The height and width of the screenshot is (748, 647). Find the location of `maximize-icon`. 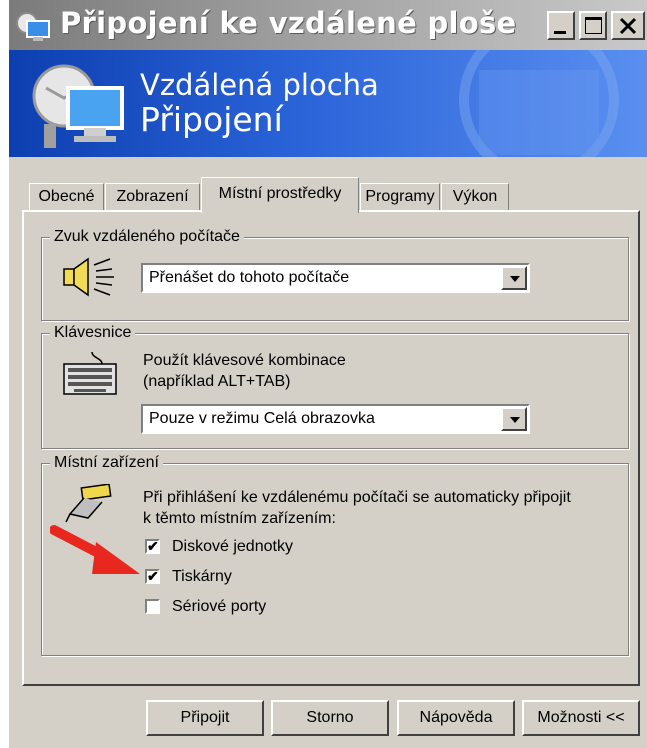

maximize-icon is located at coordinates (593, 25).